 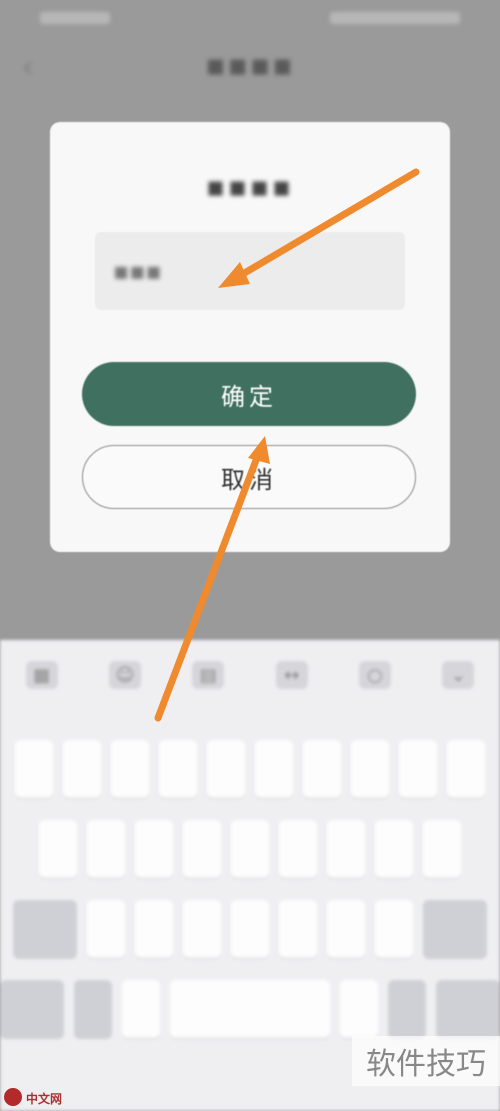 I want to click on cancel-button: 取消, so click(x=249, y=477).